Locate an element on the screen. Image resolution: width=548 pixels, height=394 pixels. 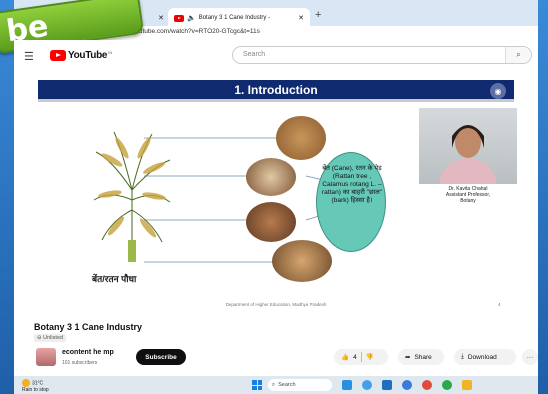
weather-sun-icon is located at coordinates (26, 383).